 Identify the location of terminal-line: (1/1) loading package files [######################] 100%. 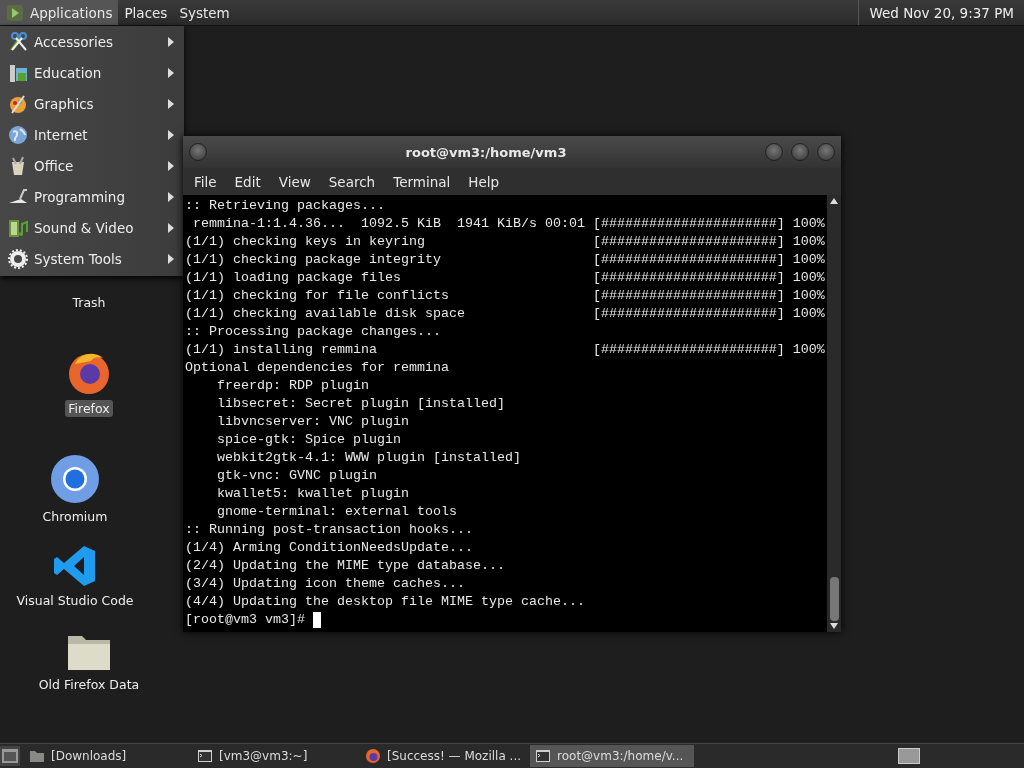
(505, 278).